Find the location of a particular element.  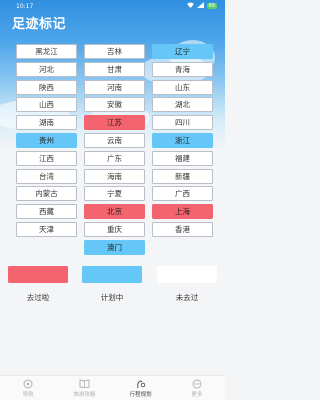

province-button: 香港 is located at coordinates (182, 229).